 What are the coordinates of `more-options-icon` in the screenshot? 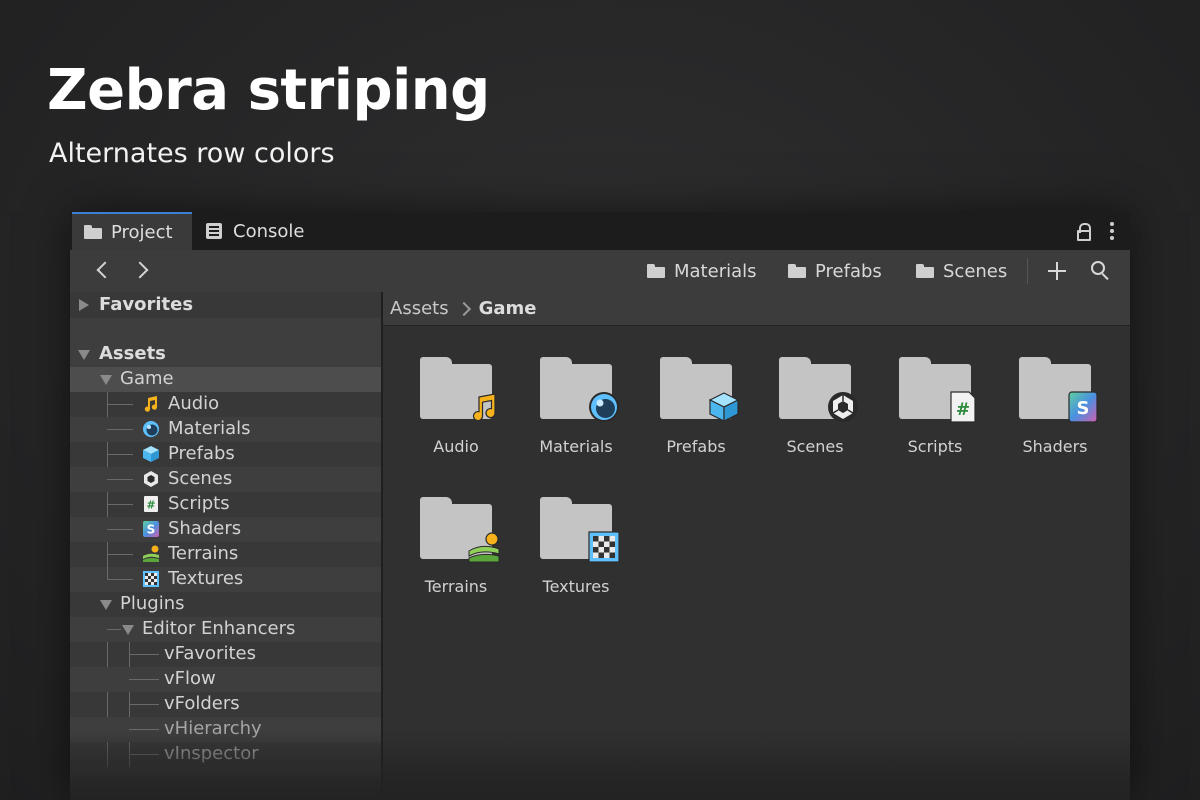 It's located at (1112, 231).